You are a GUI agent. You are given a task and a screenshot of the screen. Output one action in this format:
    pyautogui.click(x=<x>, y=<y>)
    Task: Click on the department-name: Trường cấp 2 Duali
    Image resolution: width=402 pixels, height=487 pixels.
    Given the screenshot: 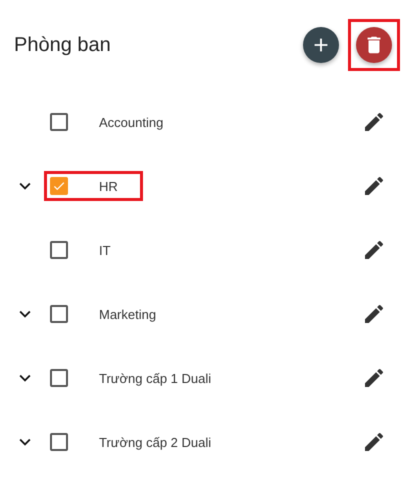 What is the action you would take?
    pyautogui.click(x=155, y=442)
    